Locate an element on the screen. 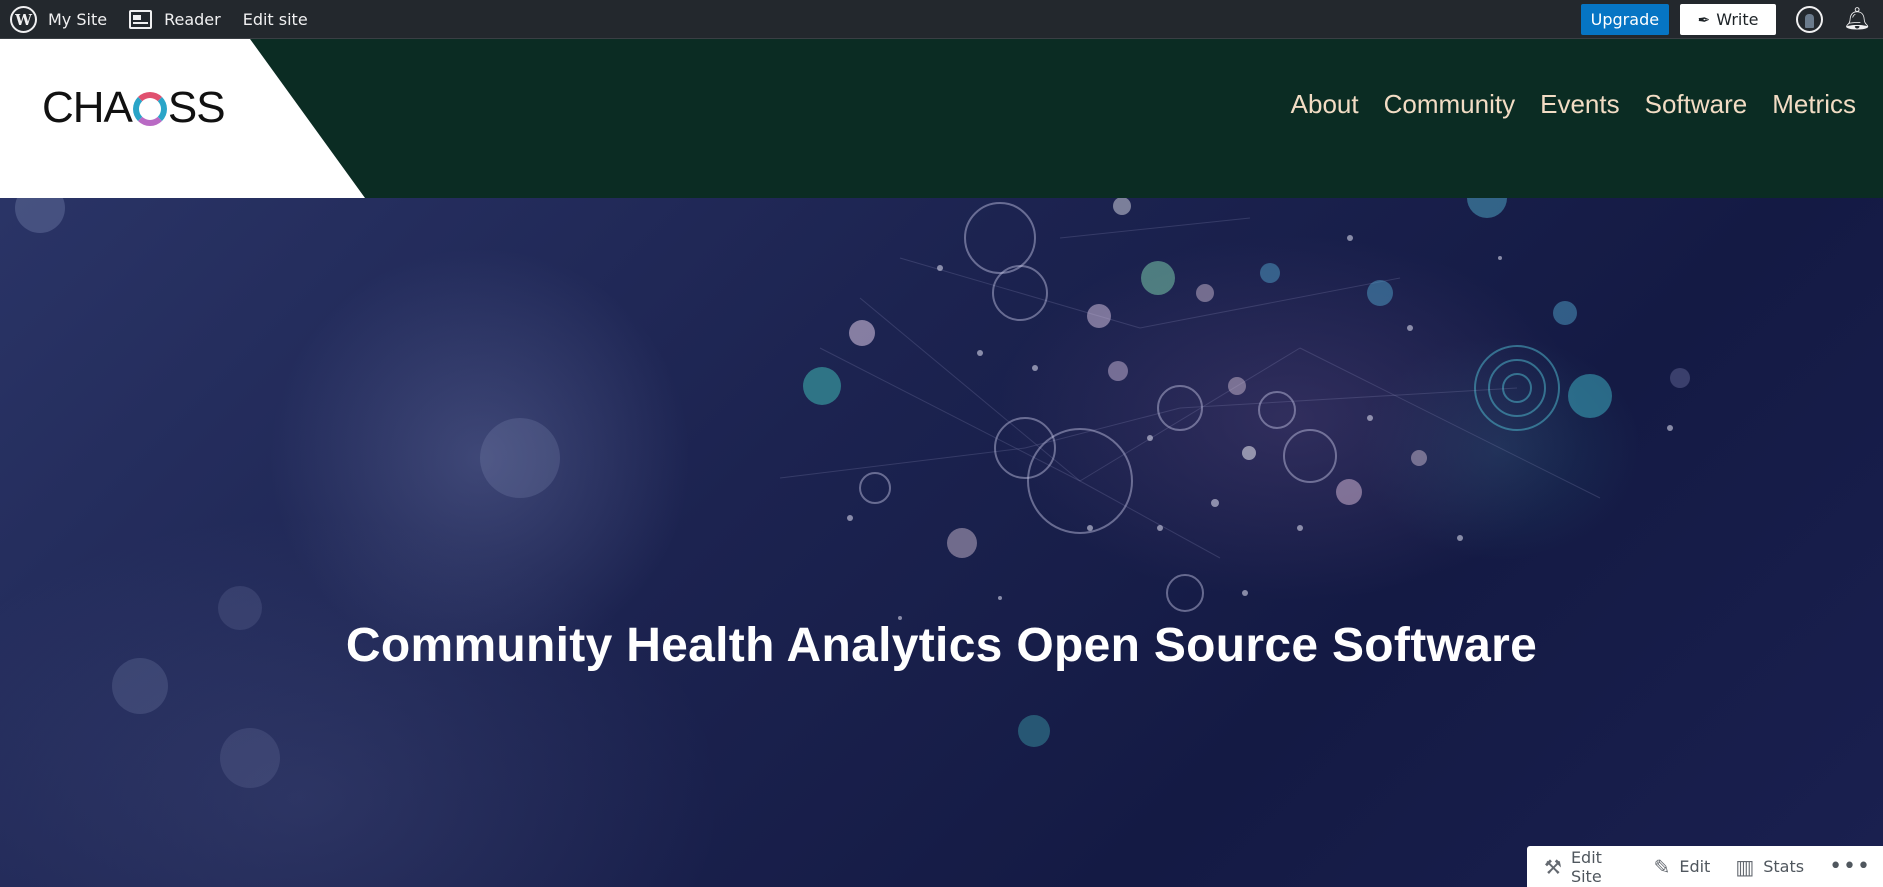  stats-toolbar-label: Stats is located at coordinates (1784, 866).